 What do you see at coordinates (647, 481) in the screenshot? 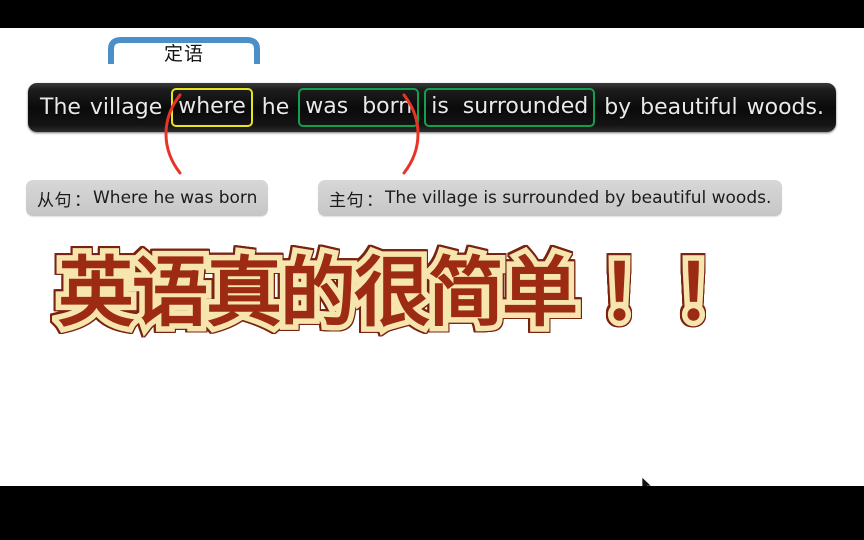
I see `mouse-pointer-icon` at bounding box center [647, 481].